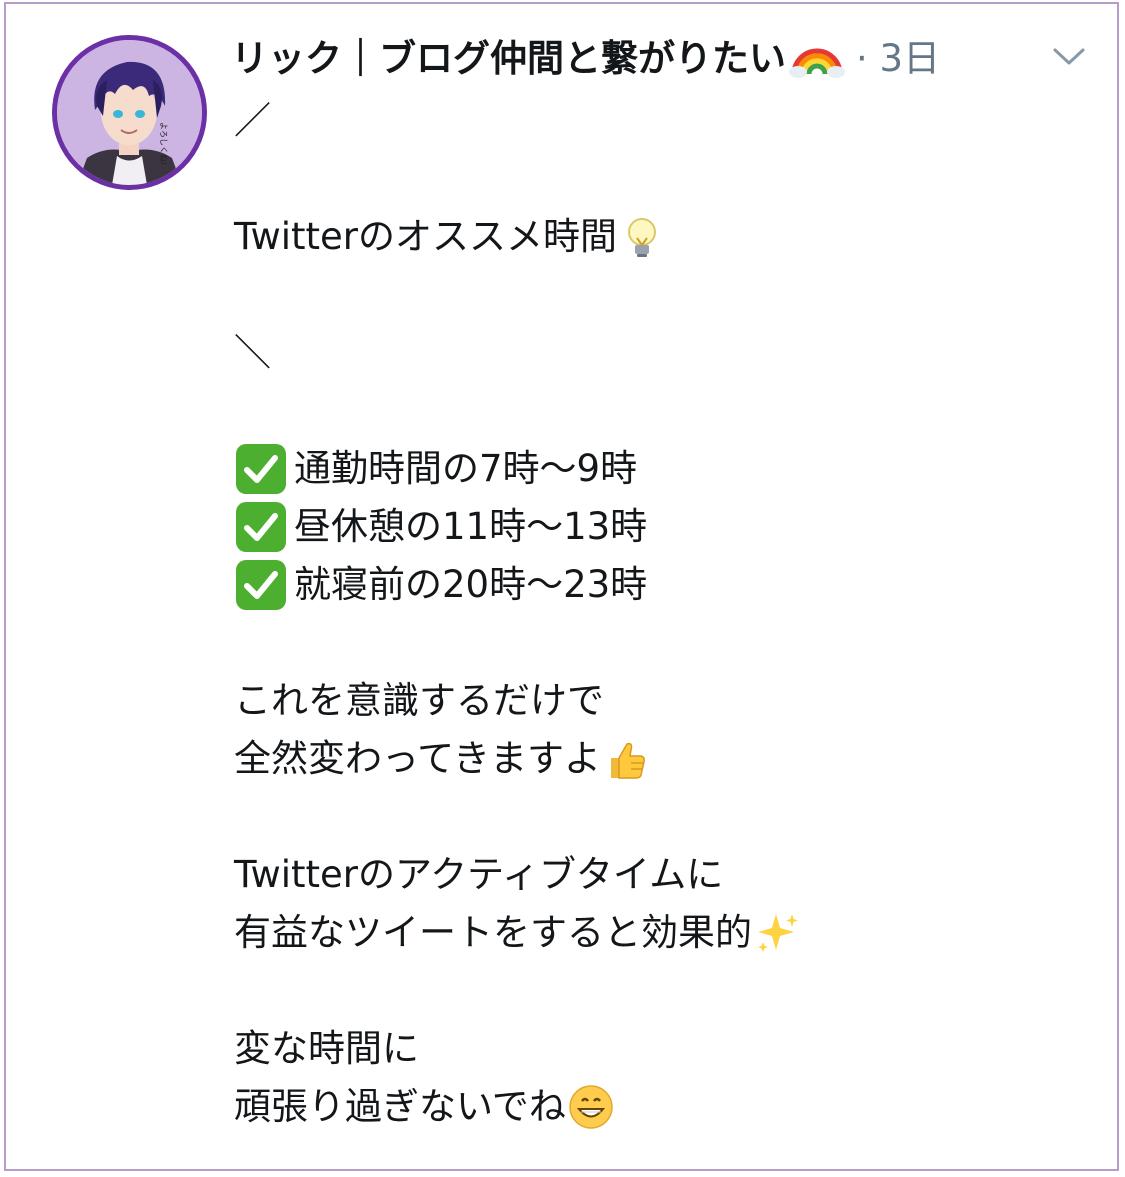  Describe the element at coordinates (664, 933) in the screenshot. I see `text-line: 有益なツイートをすると効果的` at that location.